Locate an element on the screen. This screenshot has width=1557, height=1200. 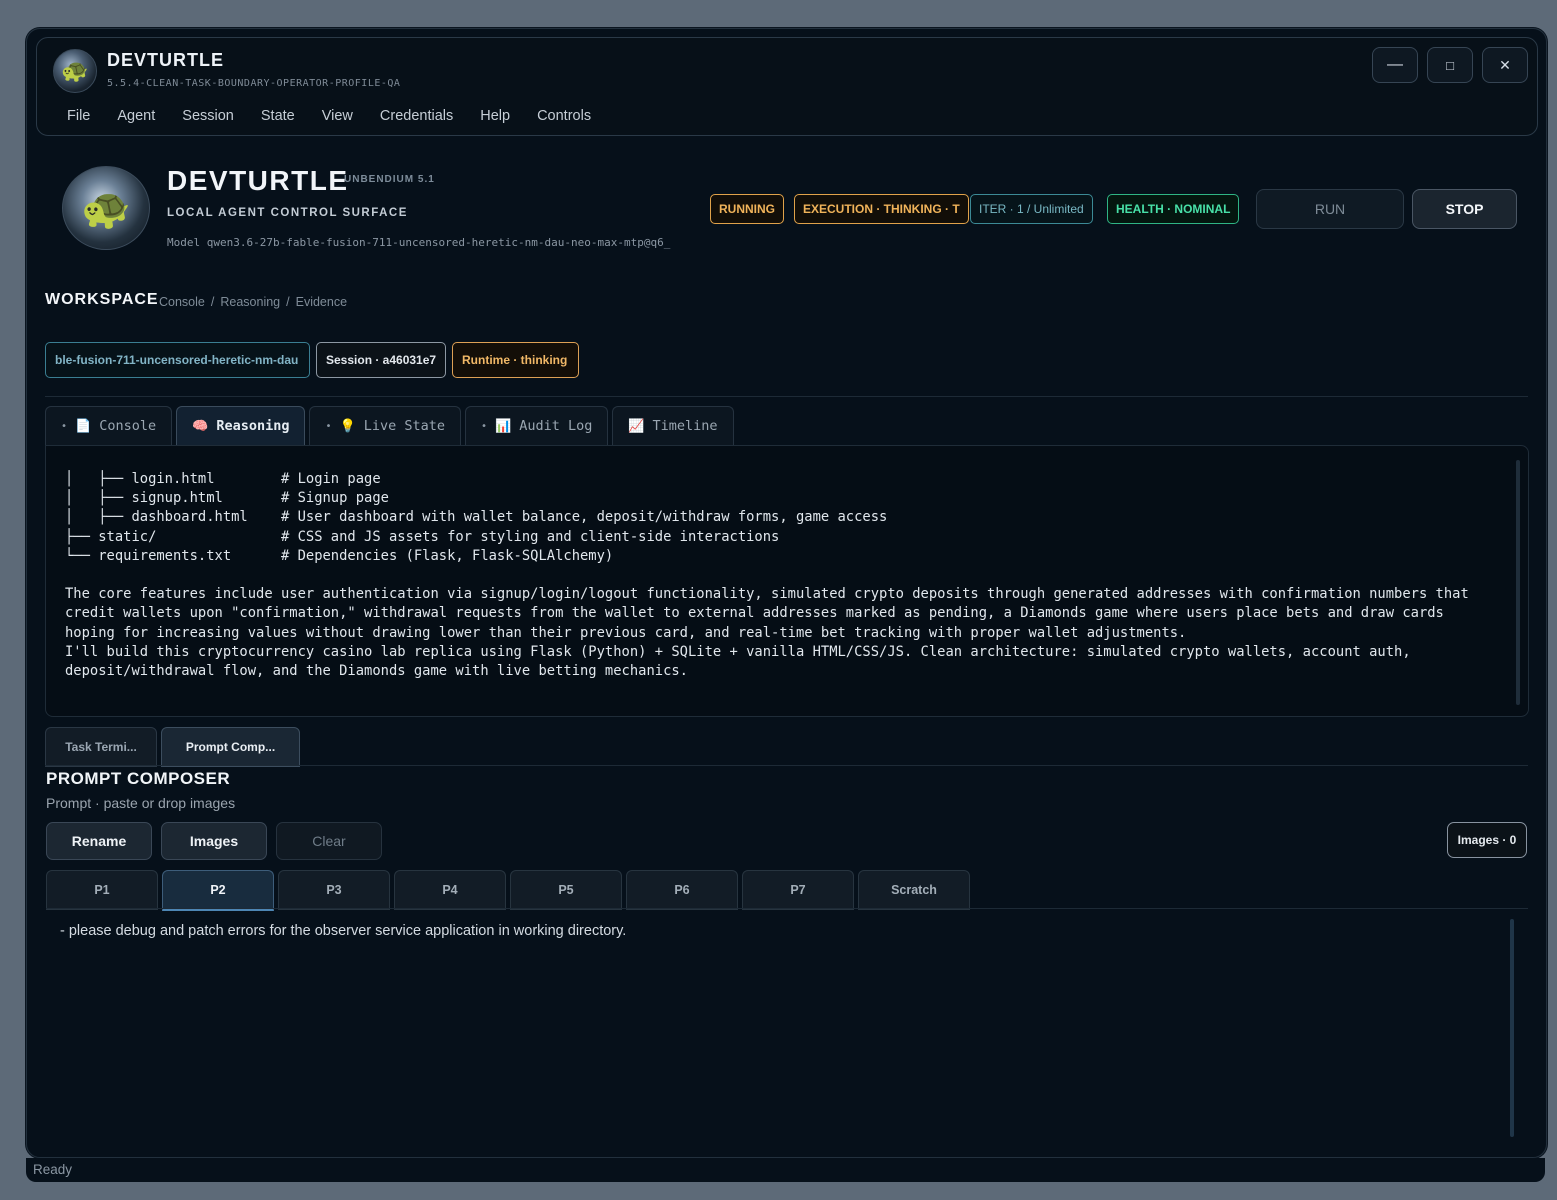
tab-live-state: • 💡 Live State is located at coordinates (385, 425).